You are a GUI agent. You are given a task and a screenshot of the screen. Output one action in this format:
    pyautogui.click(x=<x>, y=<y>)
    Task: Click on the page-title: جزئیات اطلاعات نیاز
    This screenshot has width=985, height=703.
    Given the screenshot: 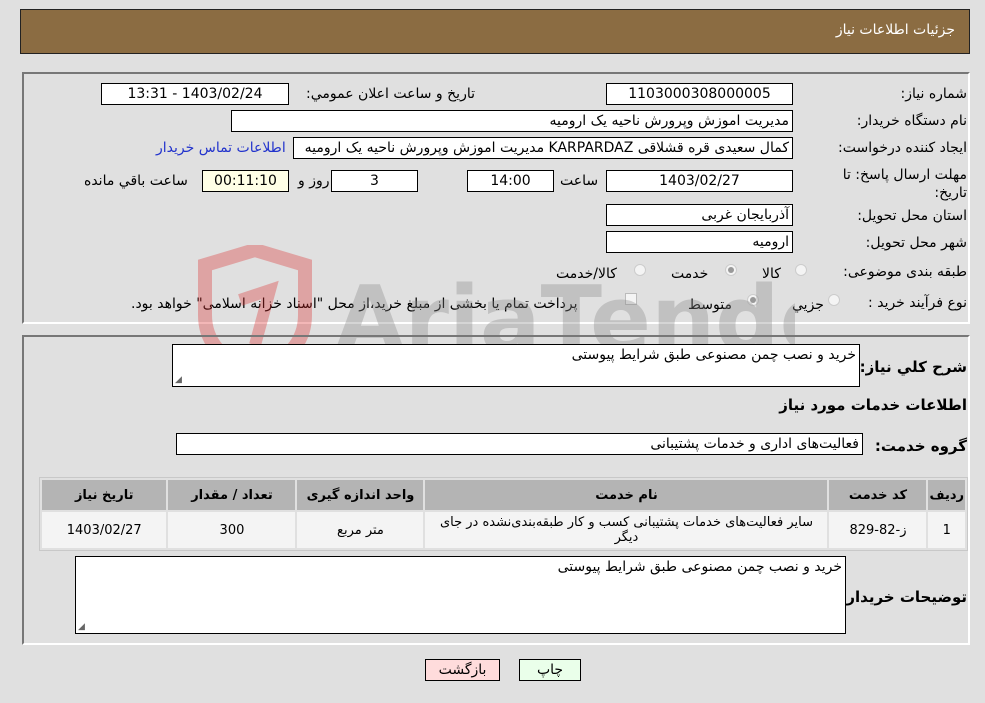 What is the action you would take?
    pyautogui.click(x=895, y=30)
    